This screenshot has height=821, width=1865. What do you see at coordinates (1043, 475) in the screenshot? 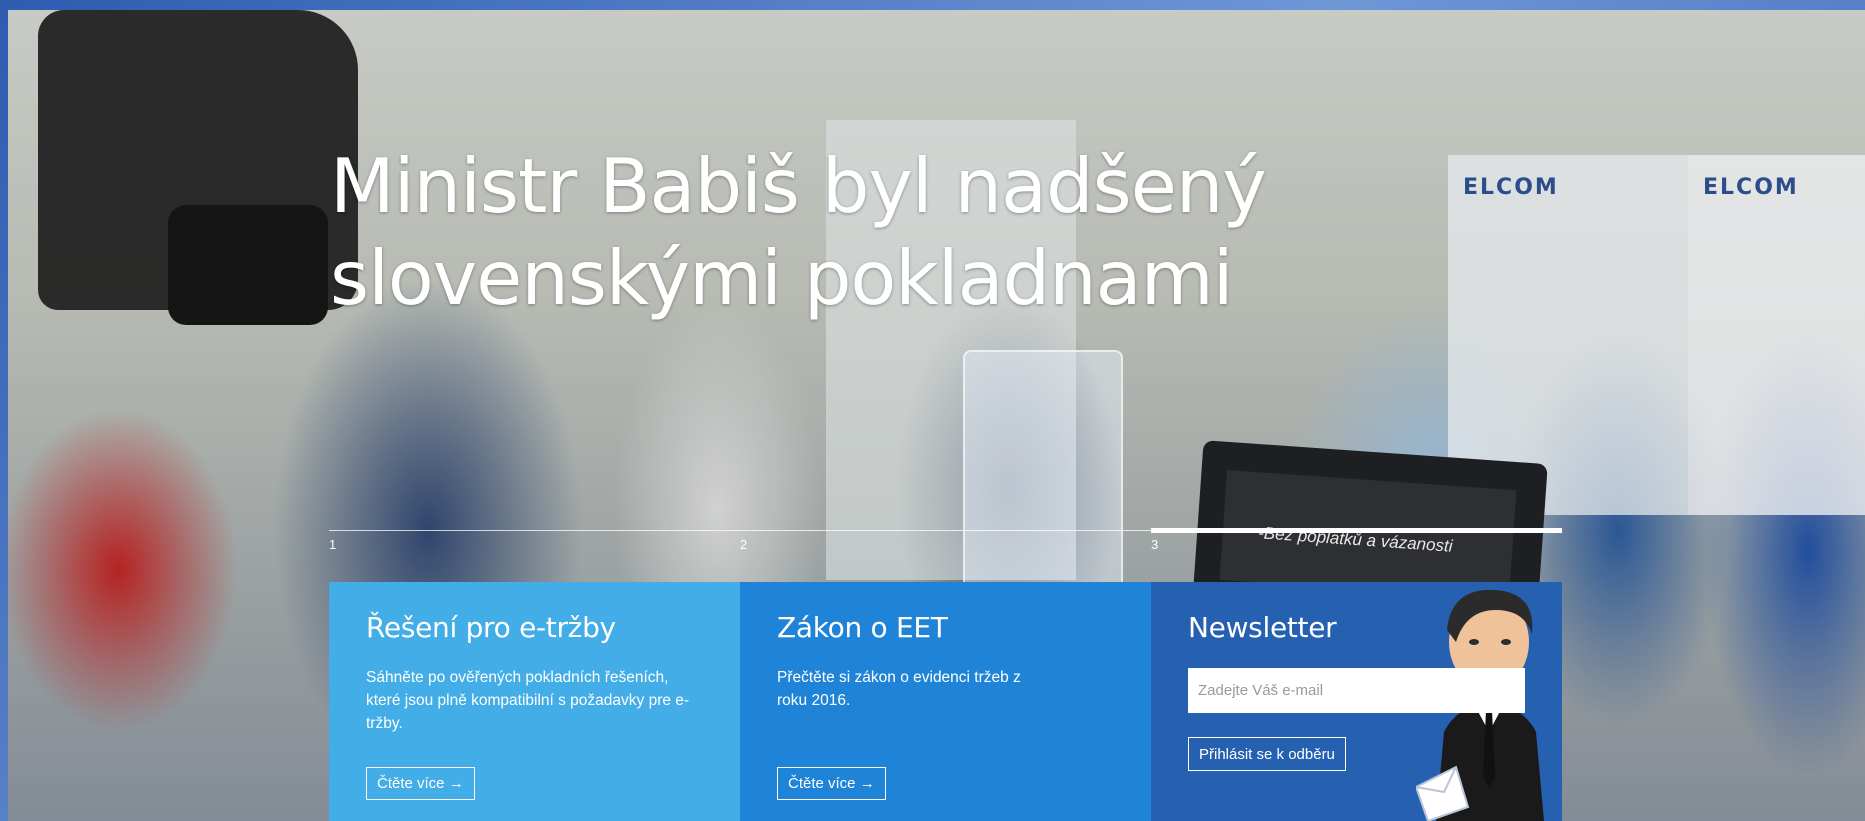
I see `acrylic-stand-shape` at bounding box center [1043, 475].